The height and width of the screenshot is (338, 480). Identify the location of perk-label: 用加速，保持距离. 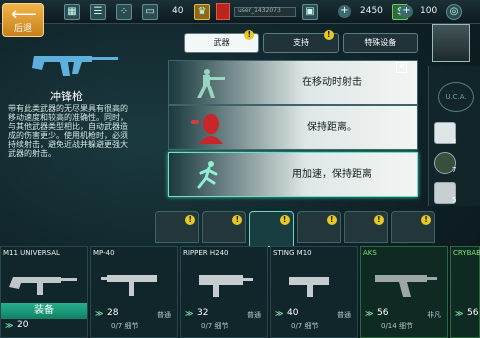
(332, 174).